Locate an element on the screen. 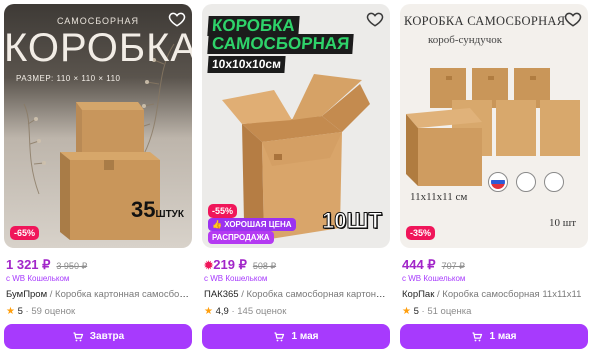 The image size is (594, 353). image-caption-title: КОРОБКА САМОСБОРНАЯ is located at coordinates (485, 21).